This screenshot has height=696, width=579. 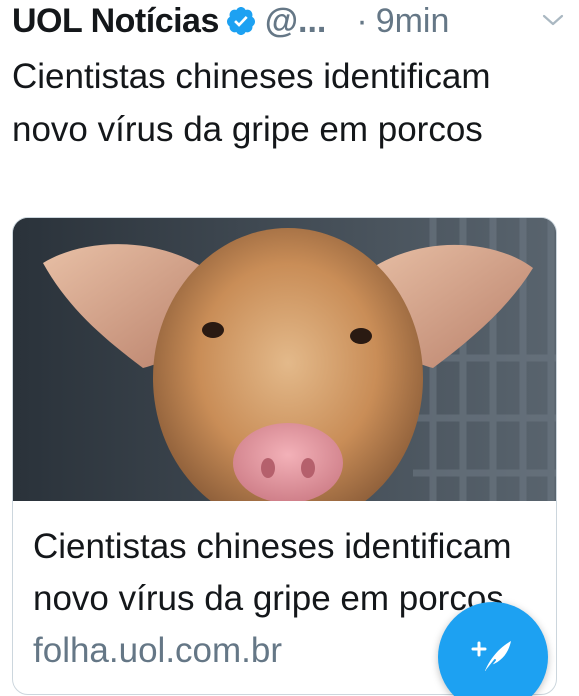 What do you see at coordinates (413, 21) in the screenshot?
I see `tweet-timestamp: 9min` at bounding box center [413, 21].